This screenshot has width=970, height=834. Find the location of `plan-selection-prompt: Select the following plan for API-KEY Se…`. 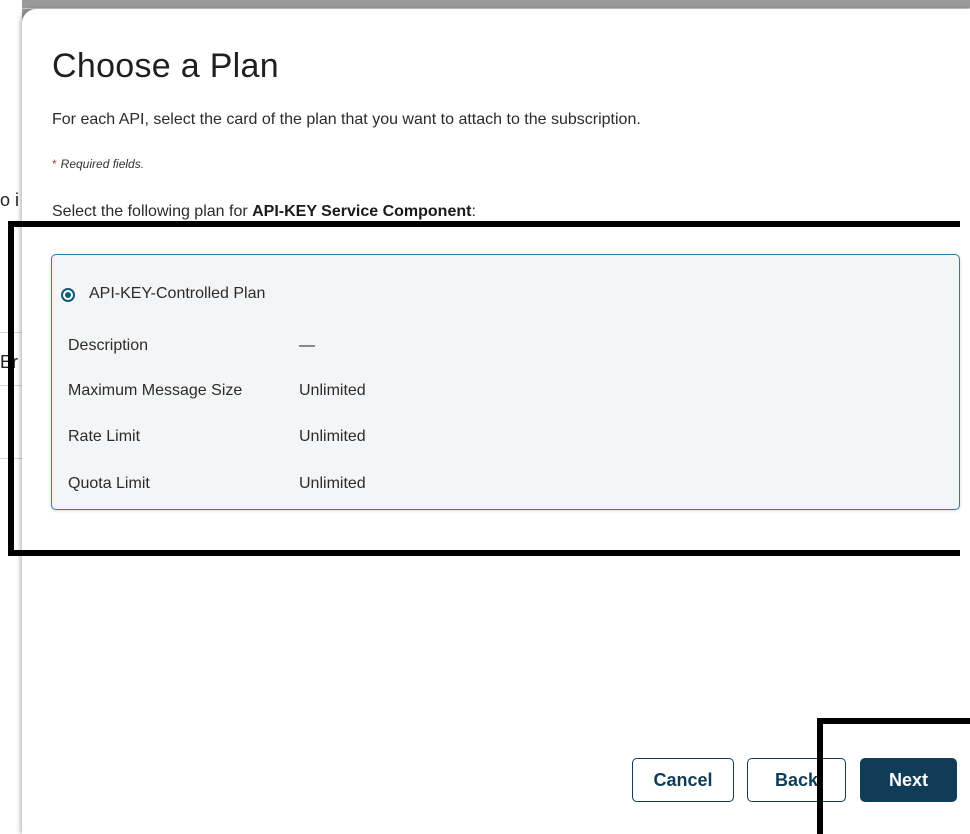

plan-selection-prompt: Select the following plan for API-KEY Se… is located at coordinates (264, 212).